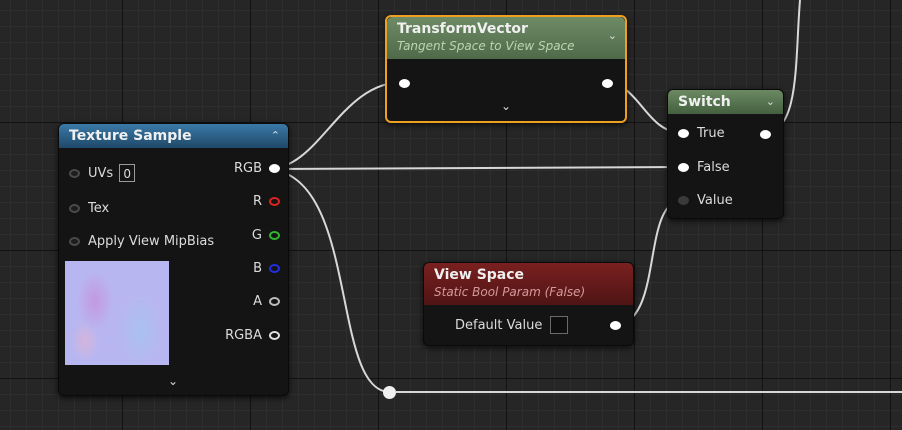 The height and width of the screenshot is (430, 902). What do you see at coordinates (151, 241) in the screenshot?
I see `mipbias-label: Apply View MipBias` at bounding box center [151, 241].